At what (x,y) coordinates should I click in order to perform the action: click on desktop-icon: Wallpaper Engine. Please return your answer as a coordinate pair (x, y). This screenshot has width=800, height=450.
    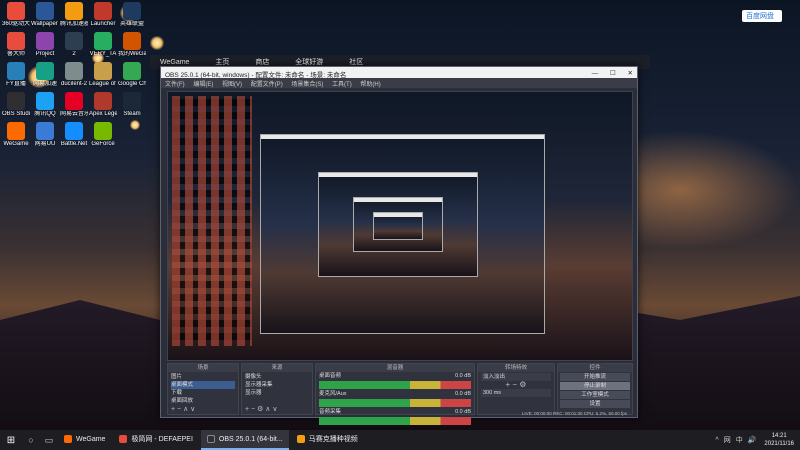
    Looking at the image, I should click on (45, 15).